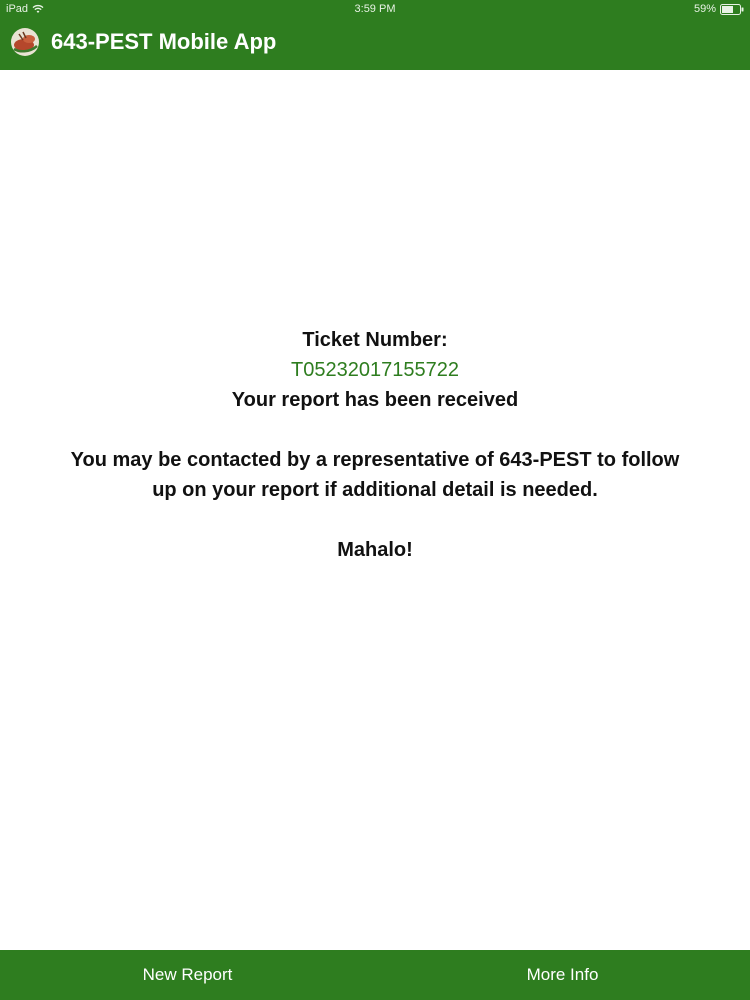 This screenshot has height=1000, width=750. Describe the element at coordinates (732, 9) in the screenshot. I see `battery-icon` at that location.